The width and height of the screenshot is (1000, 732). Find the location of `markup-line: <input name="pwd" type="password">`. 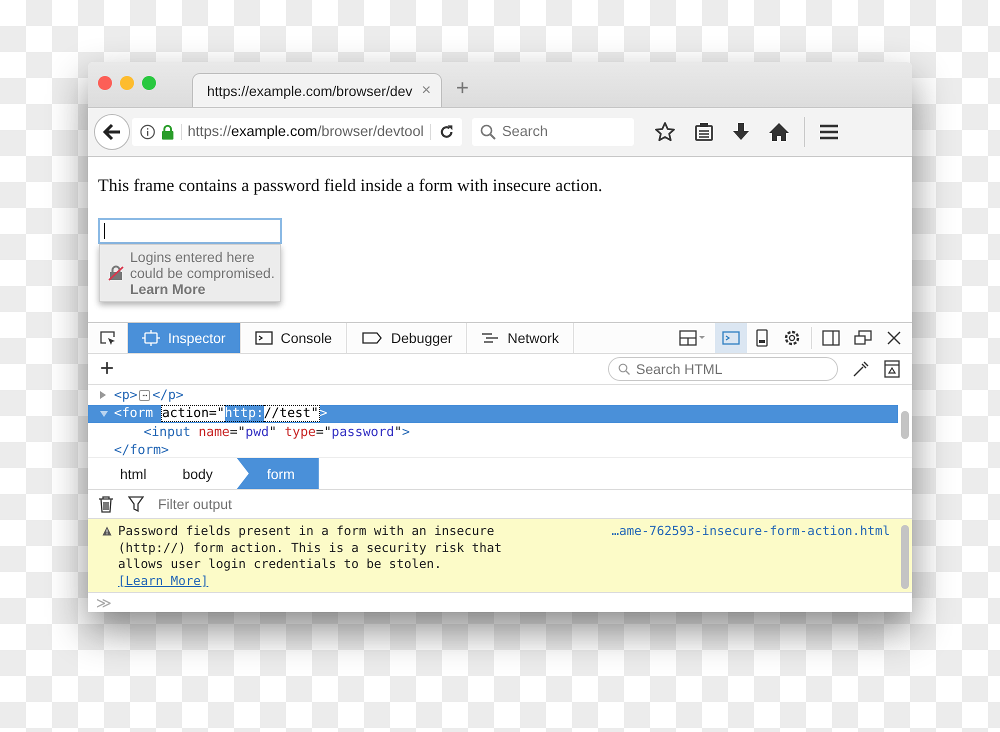

markup-line: <input name="pwd" type="password"> is located at coordinates (493, 432).